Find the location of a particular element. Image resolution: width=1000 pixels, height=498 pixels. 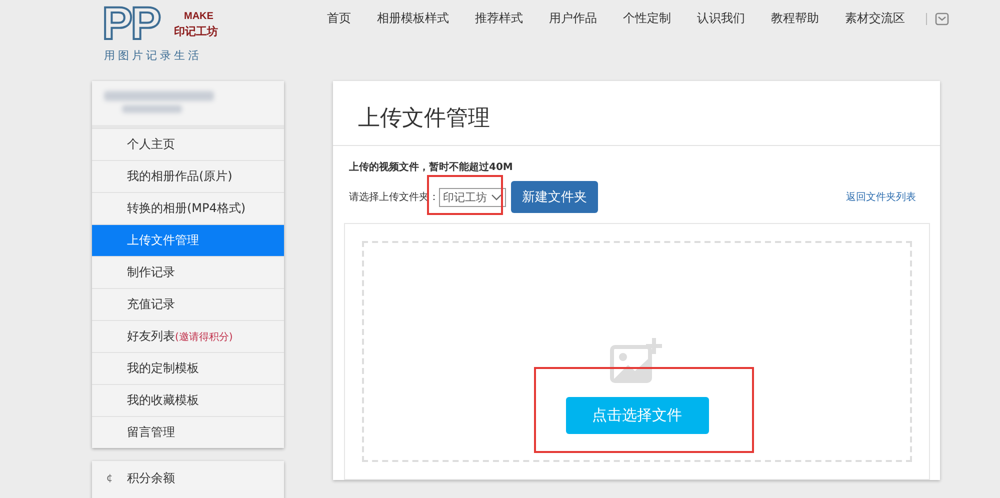

logo-slogan: 用图片记录生活 is located at coordinates (153, 55).